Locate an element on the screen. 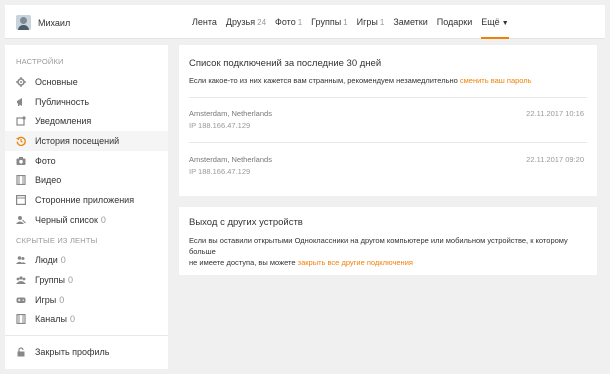 The image size is (610, 374). blacklist-icon is located at coordinates (21, 220).